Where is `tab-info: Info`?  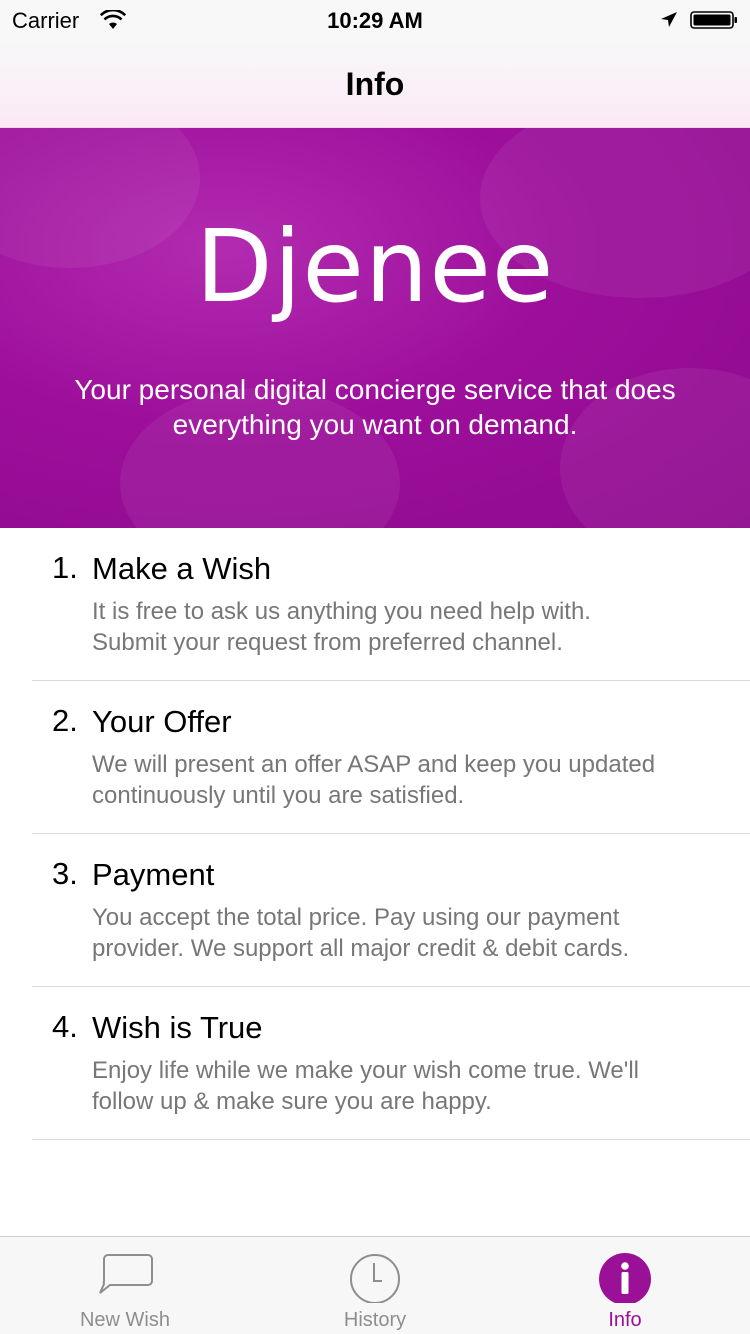 tab-info: Info is located at coordinates (625, 1285).